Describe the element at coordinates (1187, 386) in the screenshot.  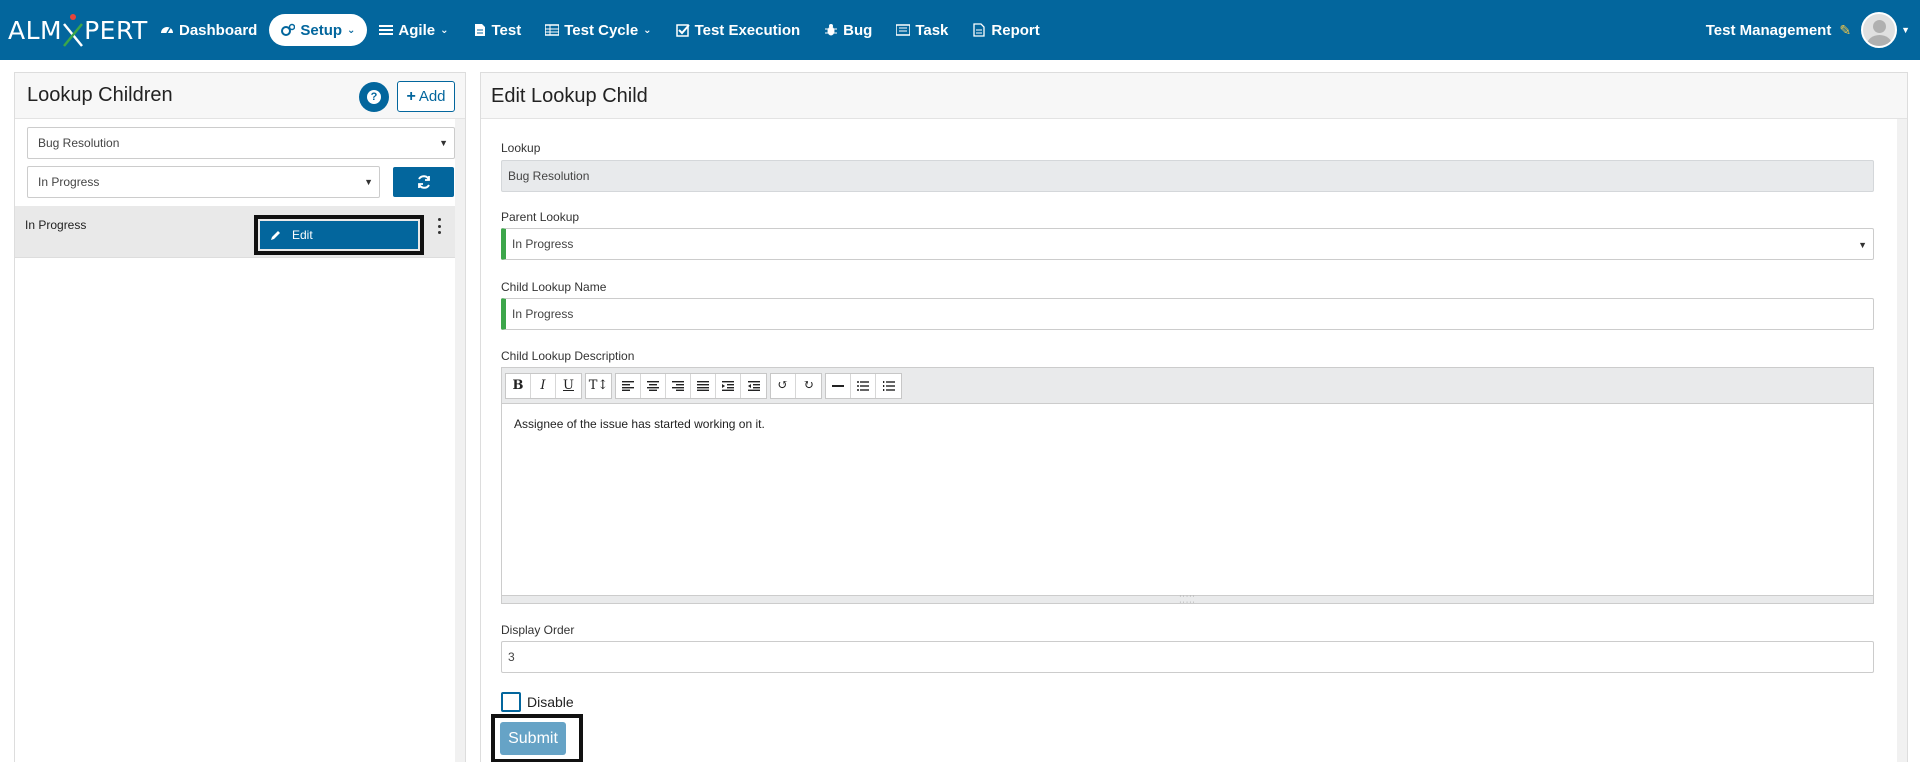
I see `editor-toolbar: B I U T↕ ↺ ↻` at that location.